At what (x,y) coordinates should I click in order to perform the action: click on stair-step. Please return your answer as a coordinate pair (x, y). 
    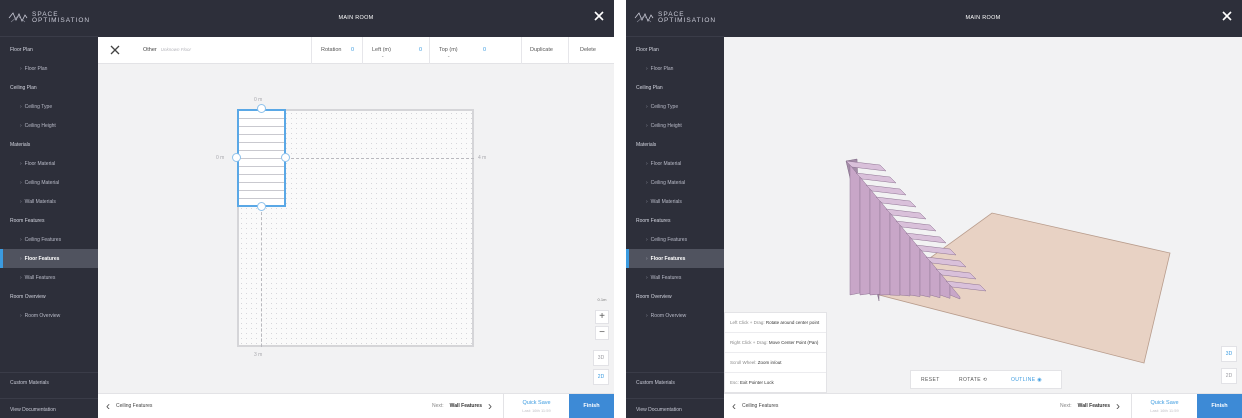
    Looking at the image, I should click on (885, 248).